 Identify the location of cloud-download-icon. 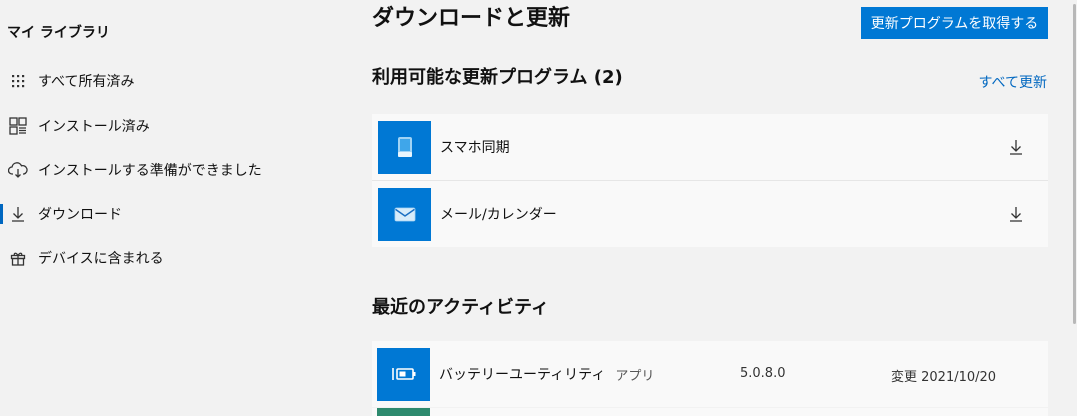
(18, 170).